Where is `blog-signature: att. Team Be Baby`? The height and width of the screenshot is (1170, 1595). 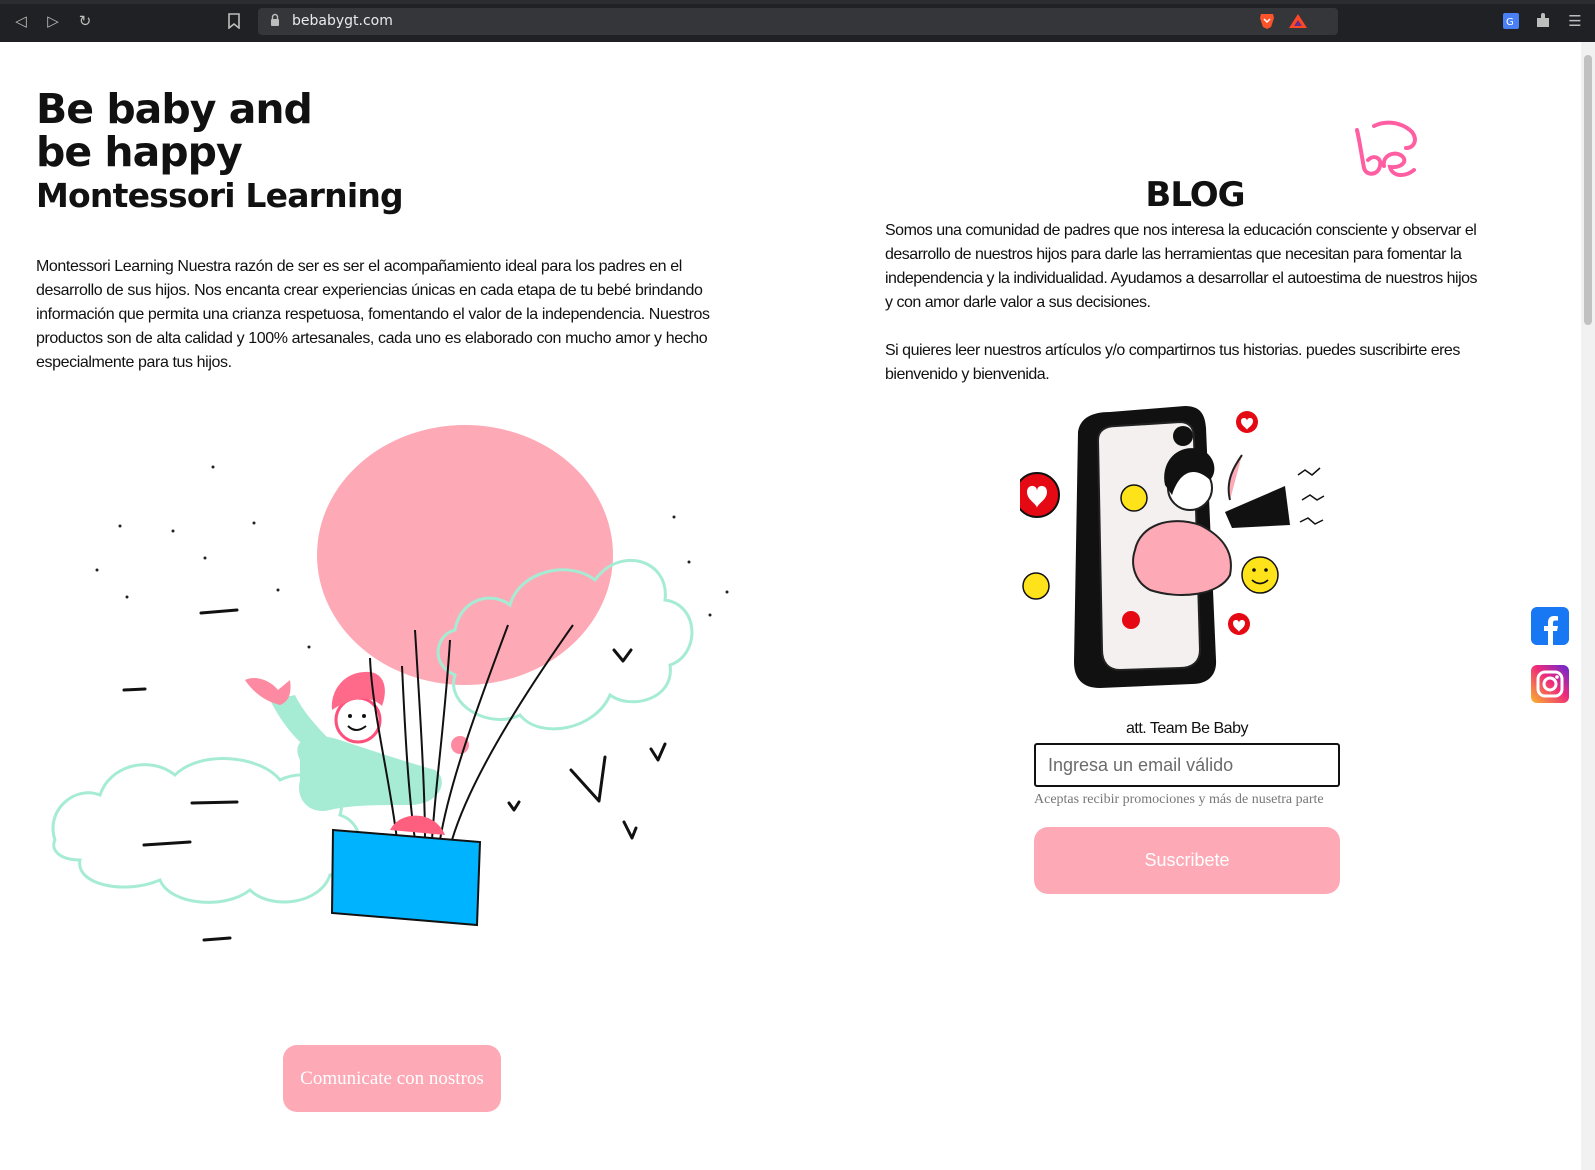 blog-signature: att. Team Be Baby is located at coordinates (1187, 728).